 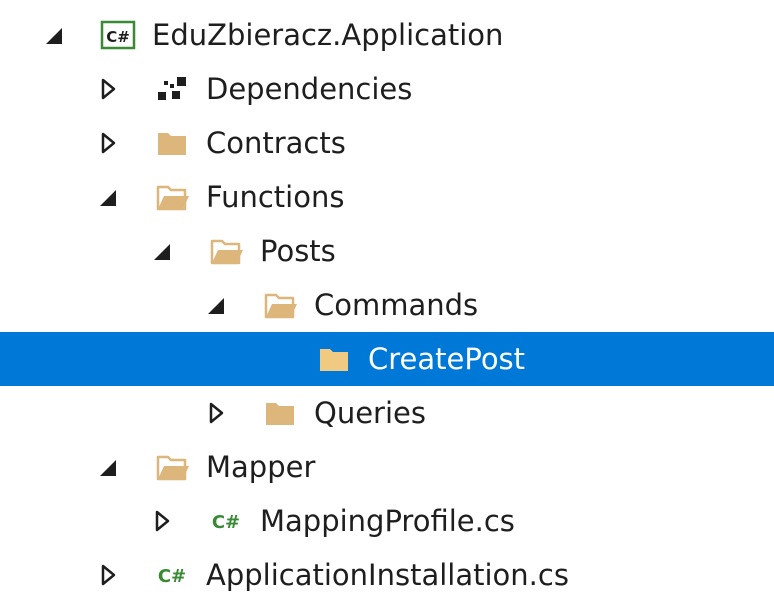 I want to click on dependencies-icon, so click(x=172, y=89).